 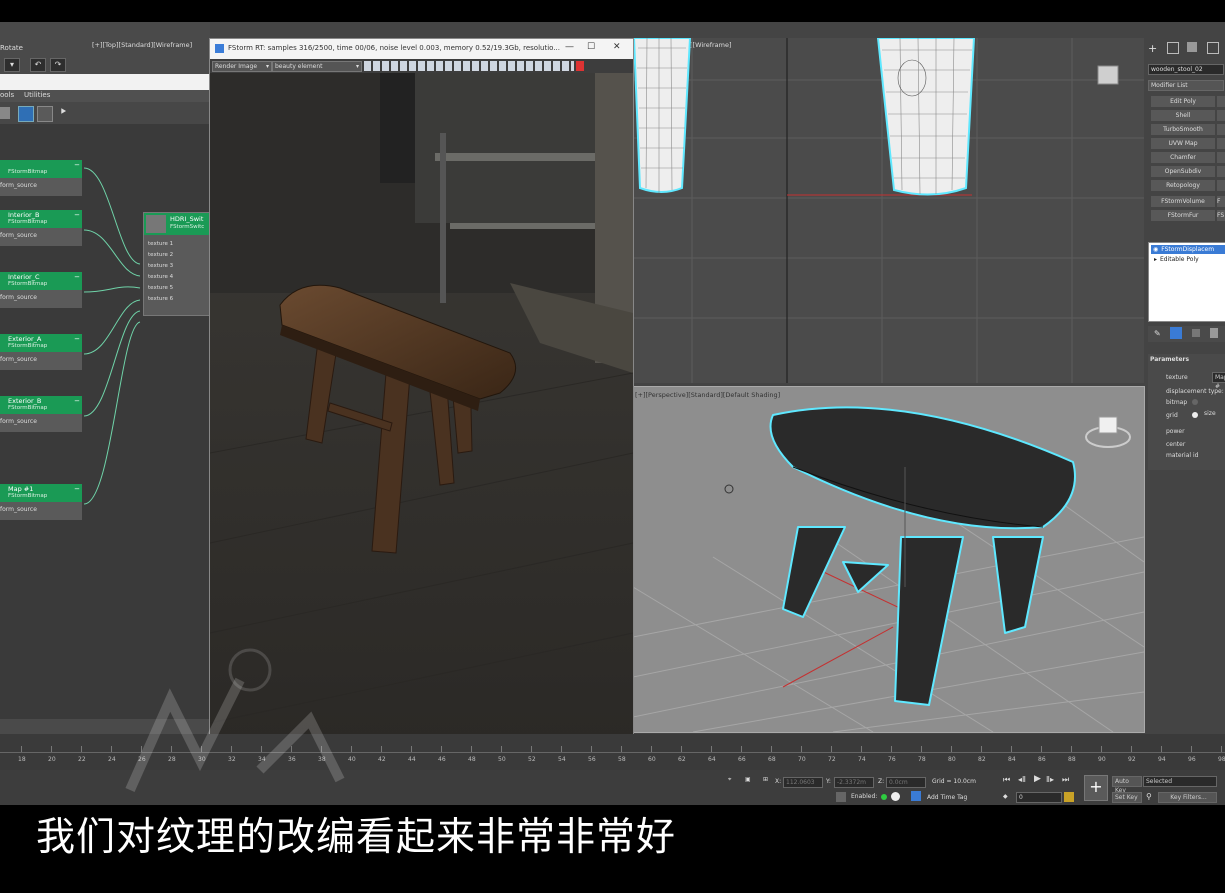 What do you see at coordinates (841, 797) in the screenshot?
I see `adaptive-degradation-icon` at bounding box center [841, 797].